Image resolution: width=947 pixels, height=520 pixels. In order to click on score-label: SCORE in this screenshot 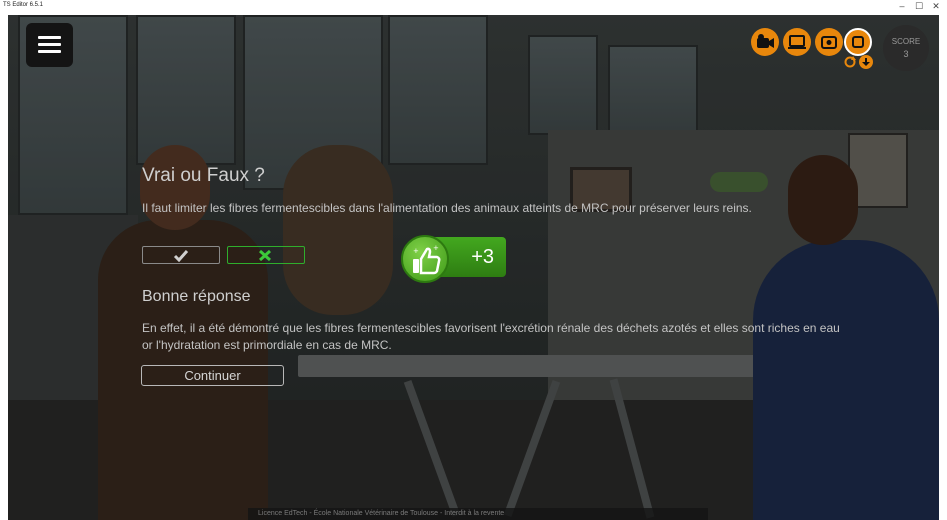, I will do `click(906, 41)`.